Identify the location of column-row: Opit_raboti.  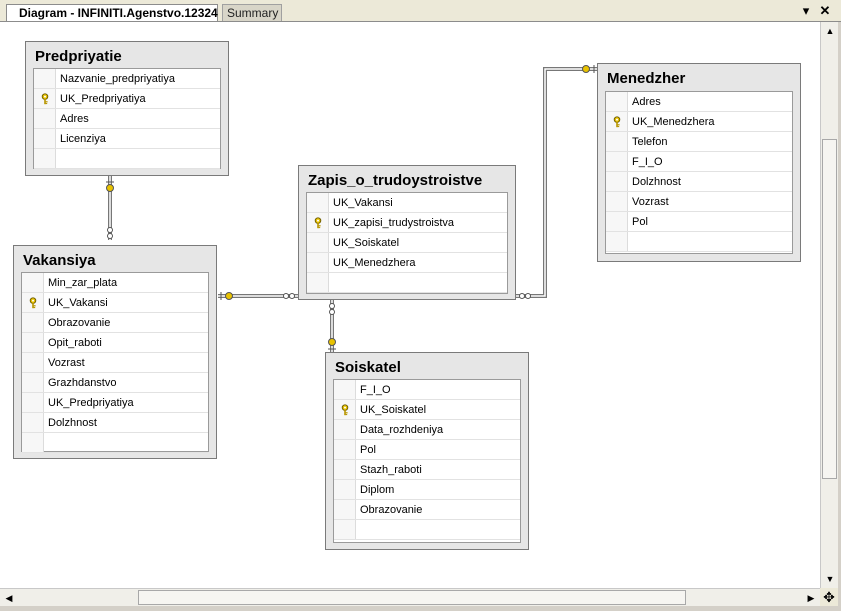
(115, 343).